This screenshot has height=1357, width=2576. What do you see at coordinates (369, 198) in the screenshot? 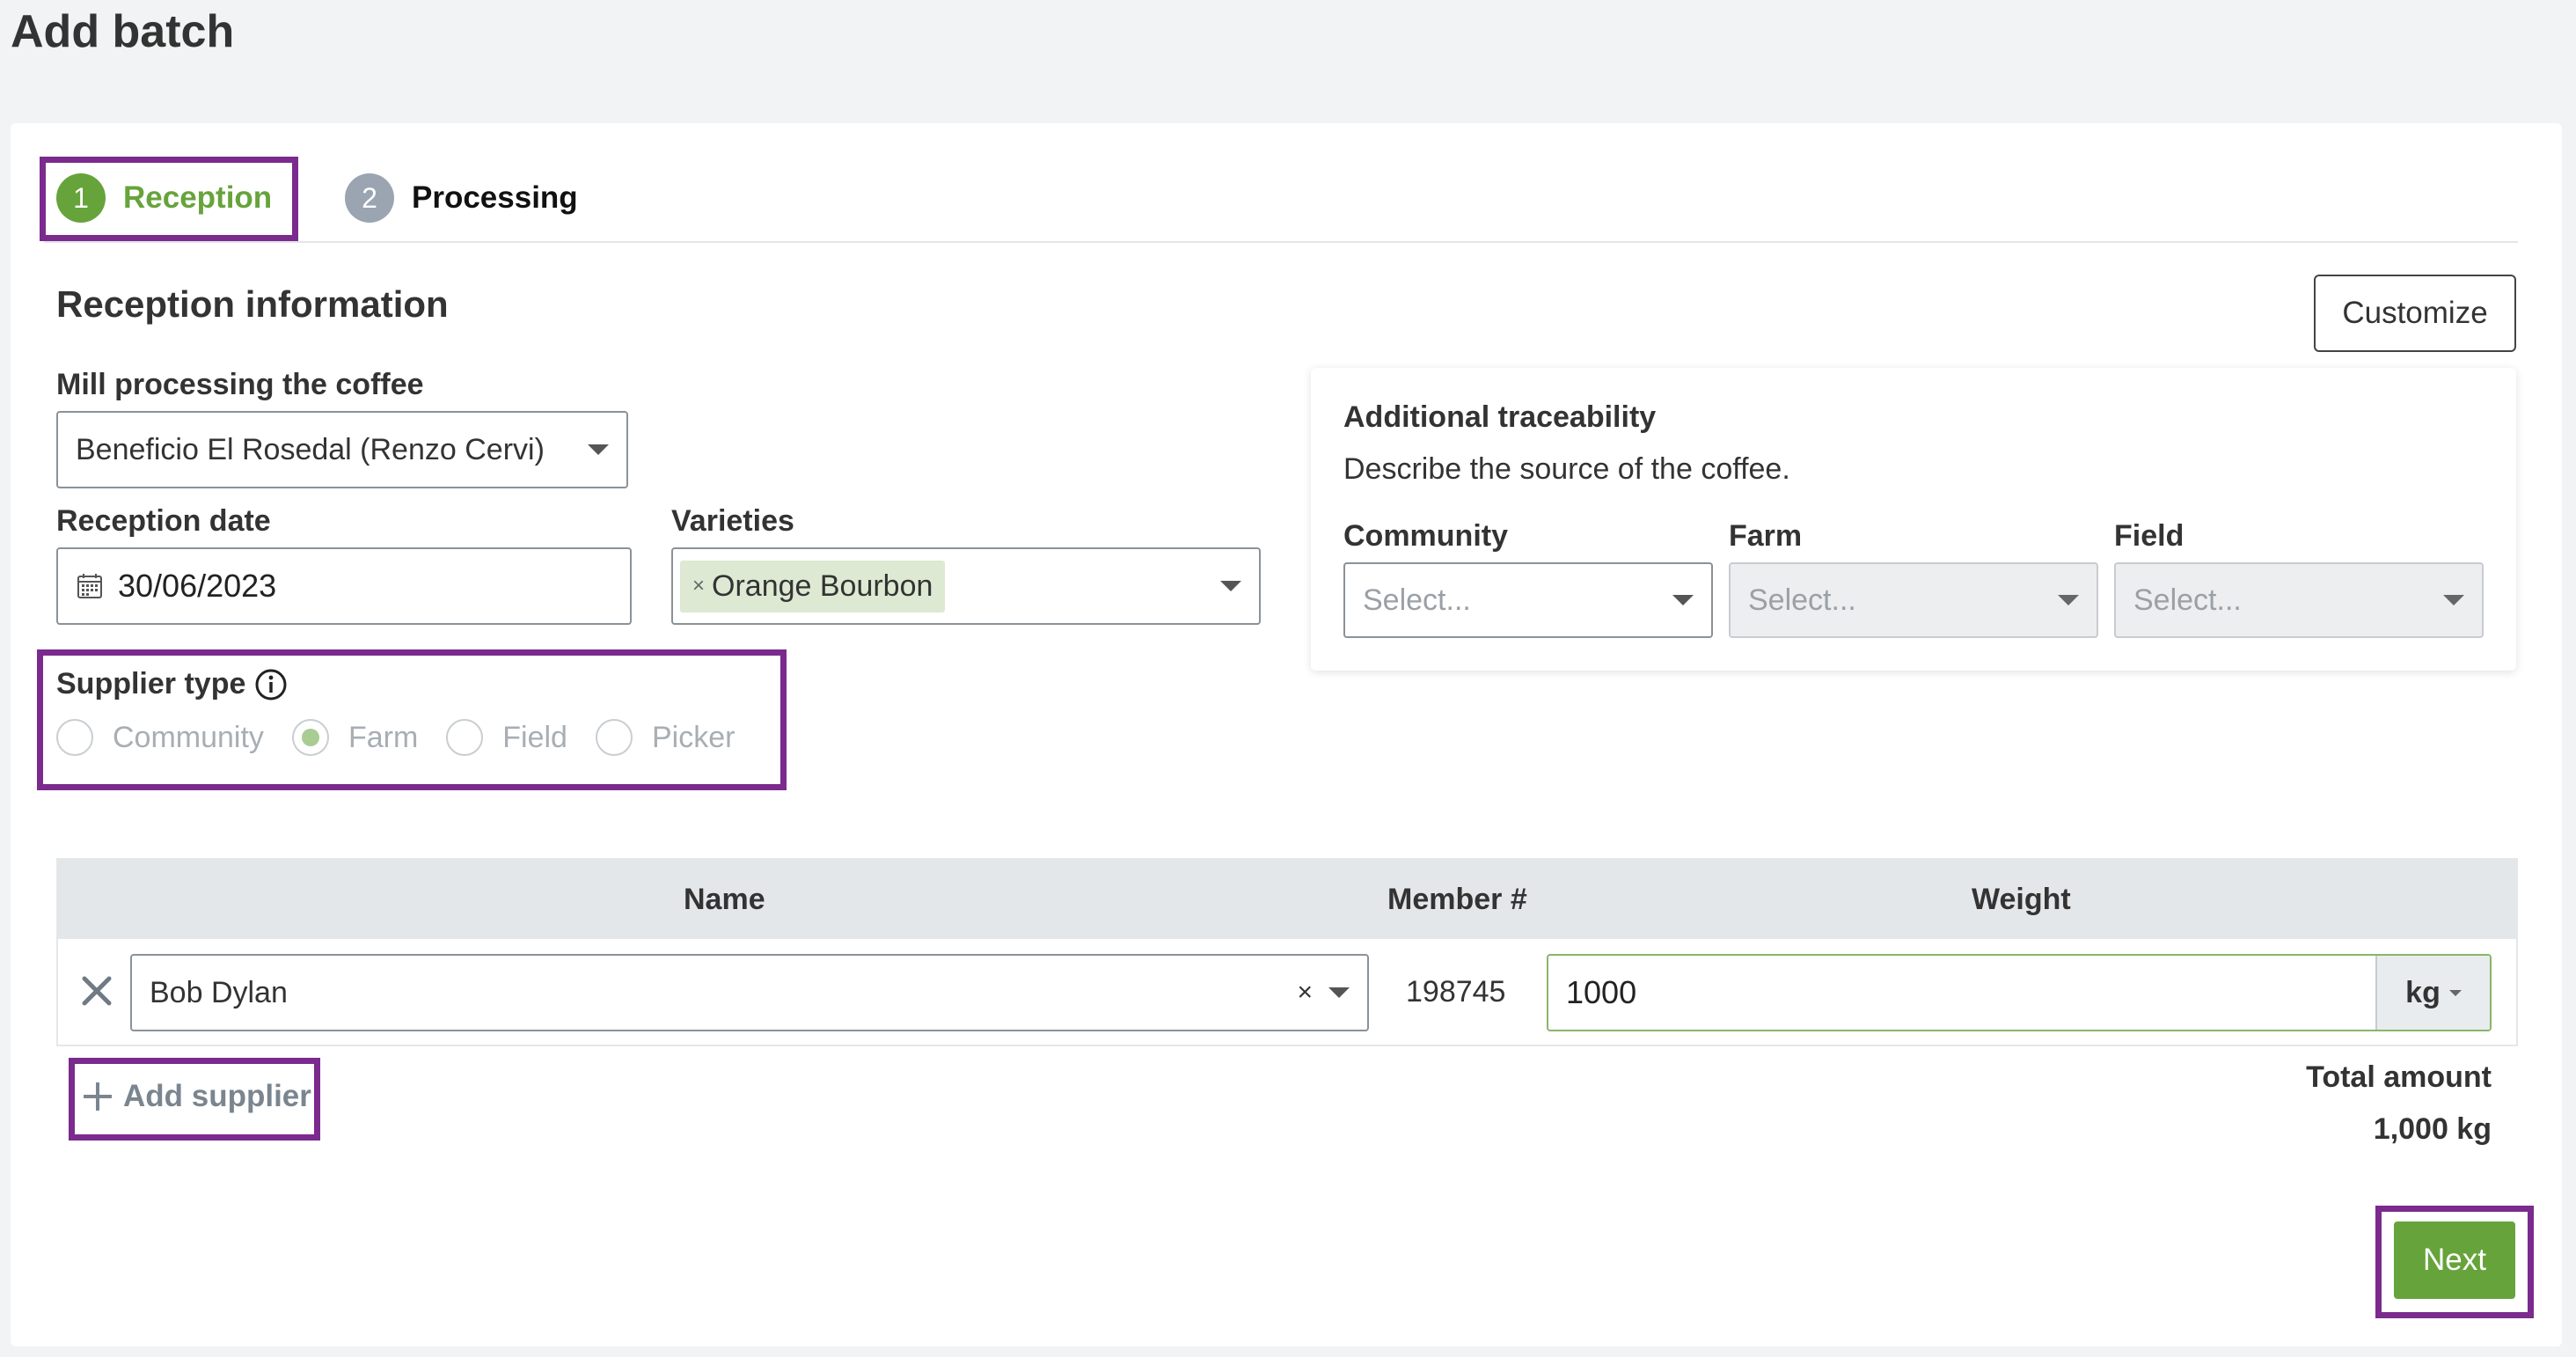
I see `step-number-2: 2` at bounding box center [369, 198].